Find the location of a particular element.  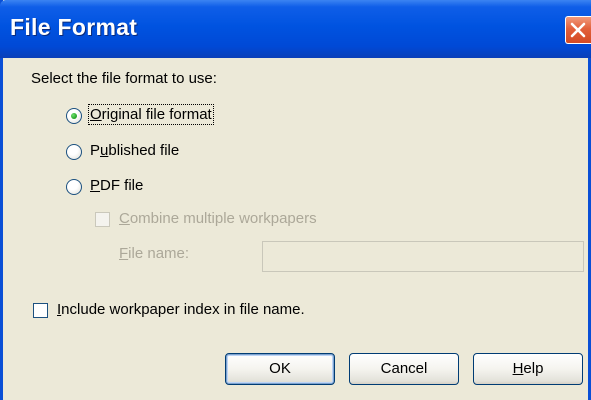

help-button: Help is located at coordinates (528, 369).